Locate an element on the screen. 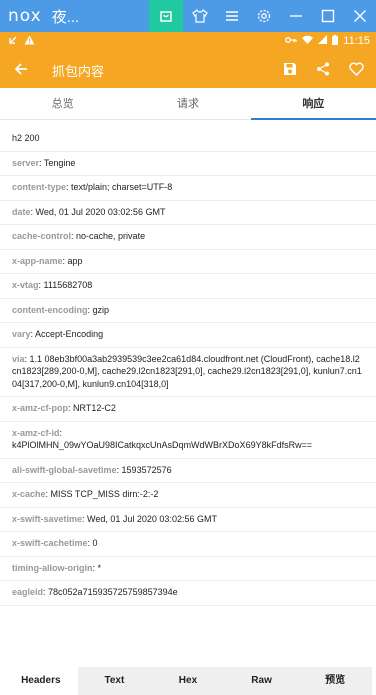 The height and width of the screenshot is (695, 376). header-key: x-swift-savetime is located at coordinates (47, 518).